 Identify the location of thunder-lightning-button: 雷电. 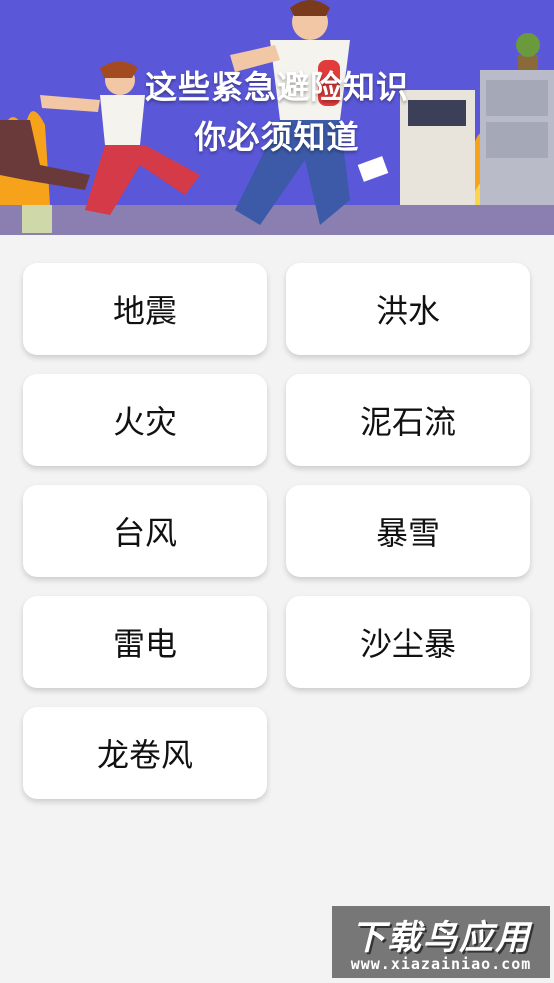
(145, 642).